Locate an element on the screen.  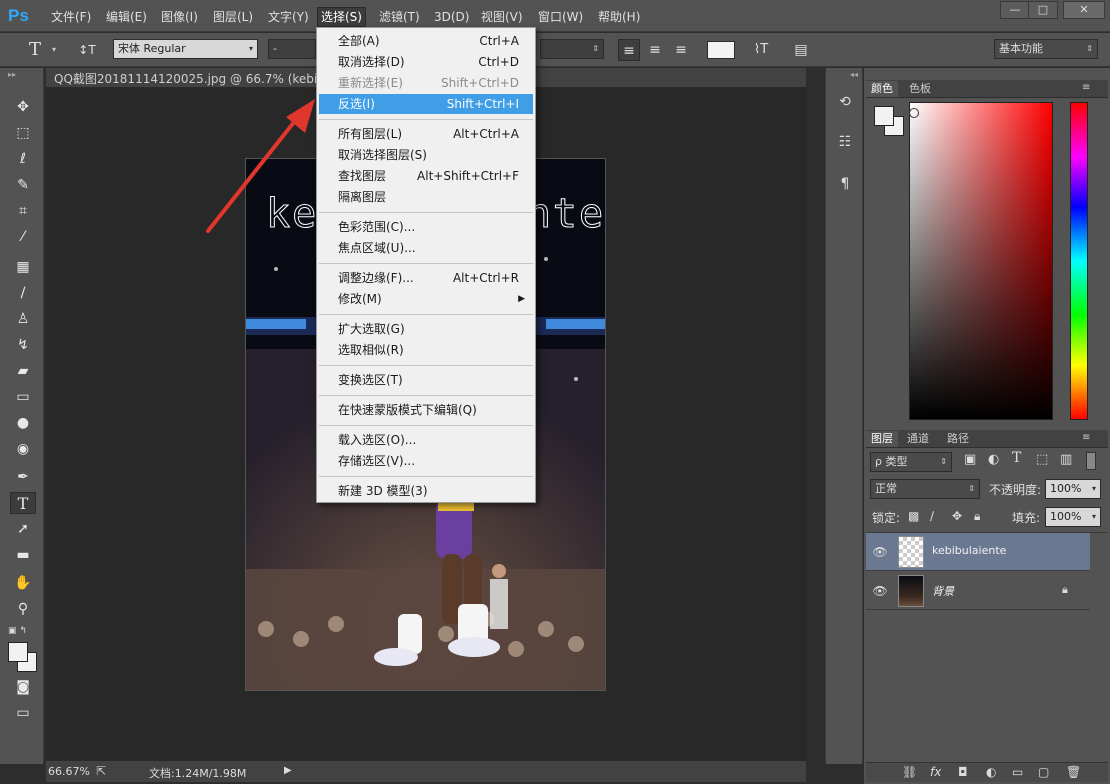
menu-file: 文件(F) is located at coordinates (71, 17).